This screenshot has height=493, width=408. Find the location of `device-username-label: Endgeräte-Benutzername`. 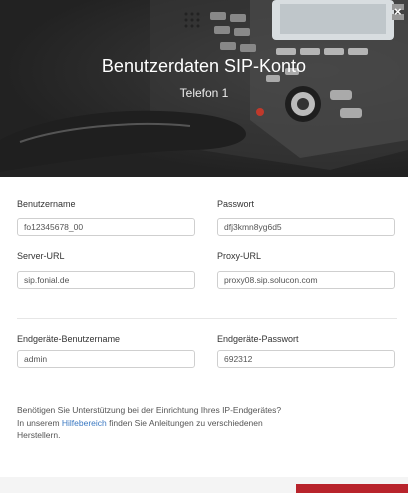

device-username-label: Endgeräte-Benutzername is located at coordinates (69, 339).